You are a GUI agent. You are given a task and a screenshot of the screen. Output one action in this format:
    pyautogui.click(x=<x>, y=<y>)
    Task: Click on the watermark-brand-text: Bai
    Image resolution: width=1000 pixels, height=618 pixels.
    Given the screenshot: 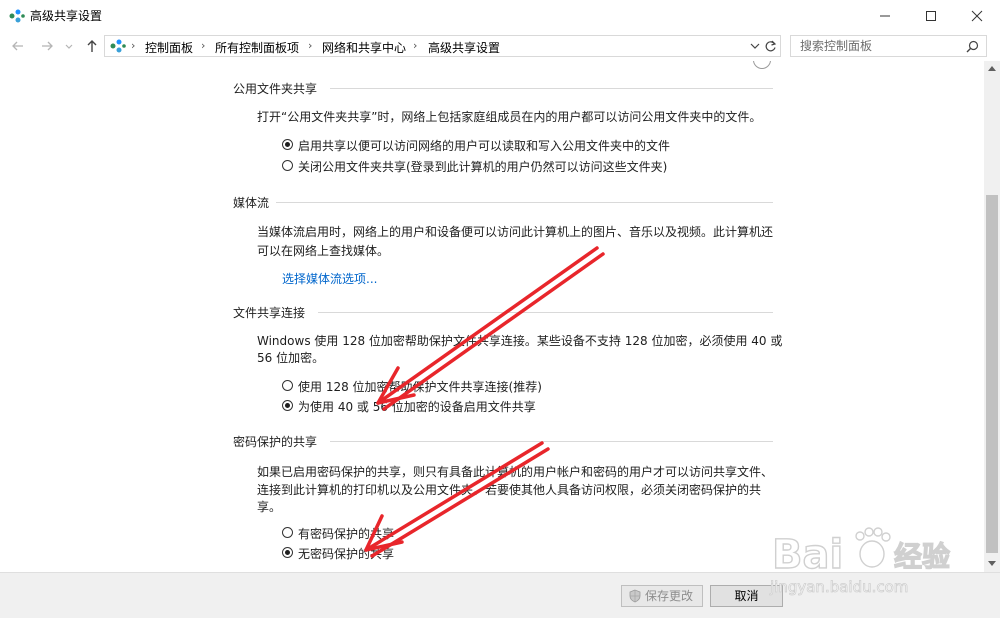 What is the action you would take?
    pyautogui.click(x=807, y=555)
    